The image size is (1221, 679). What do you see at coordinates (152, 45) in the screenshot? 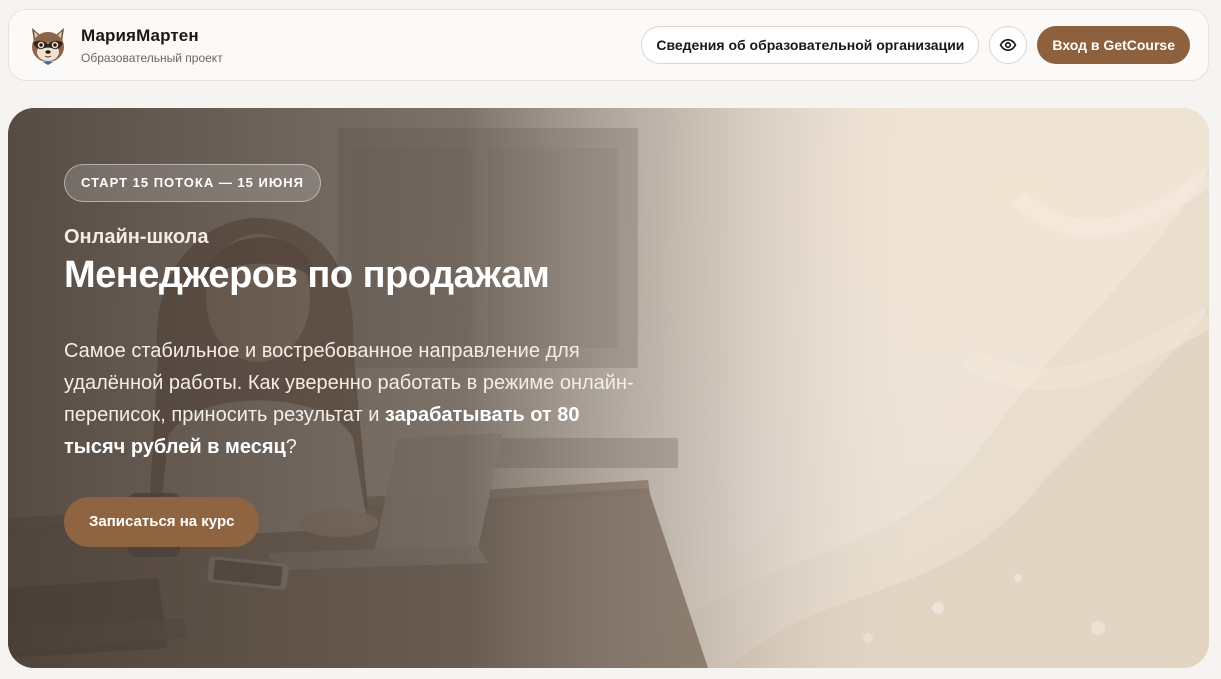
I see `brand-text: МарияМартен Образовательный проект` at bounding box center [152, 45].